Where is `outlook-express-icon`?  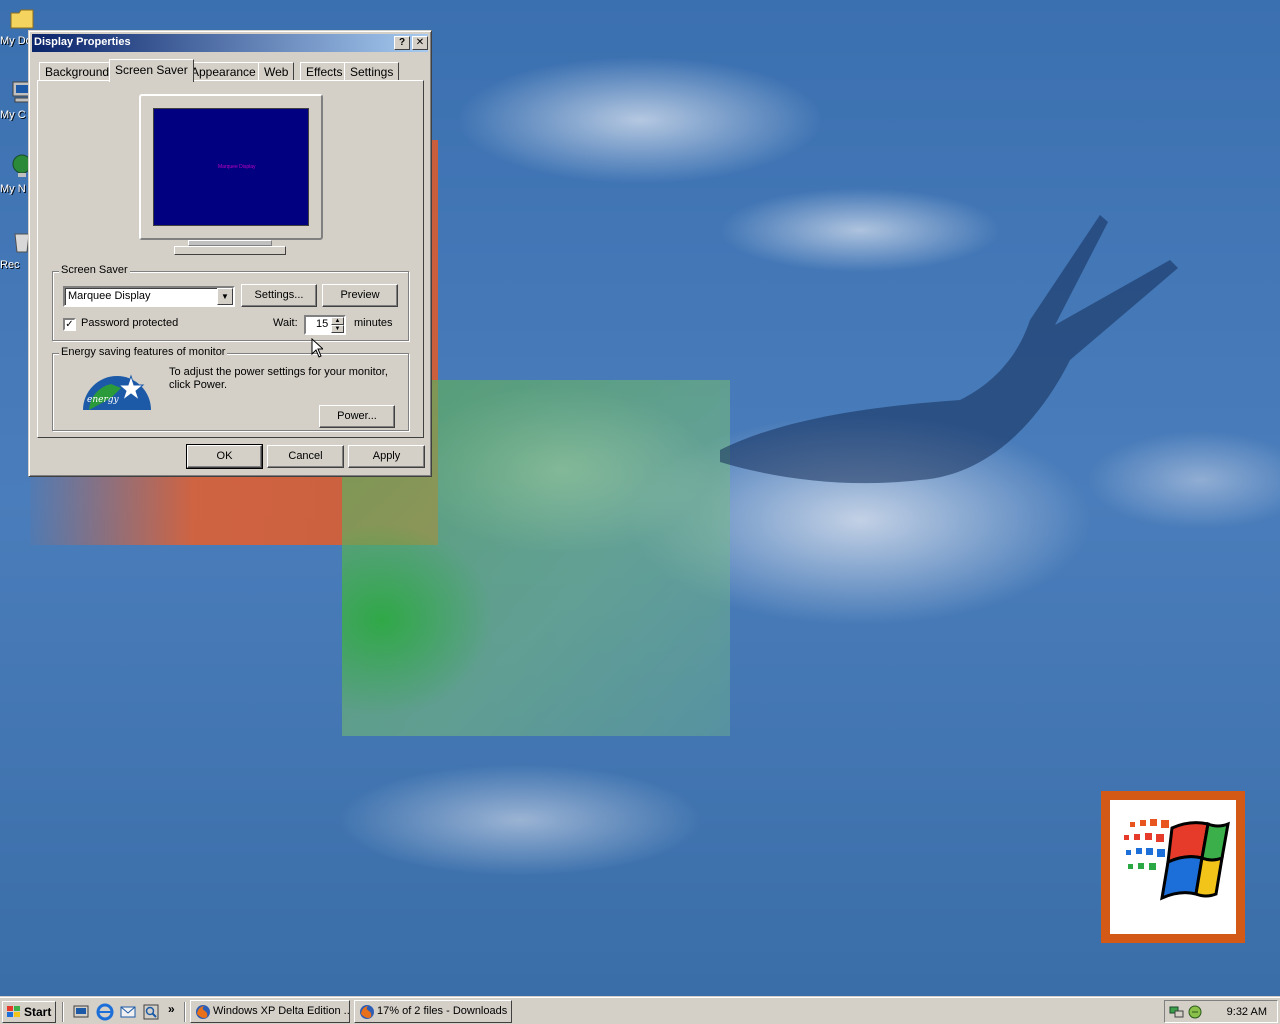
outlook-express-icon is located at coordinates (128, 1012).